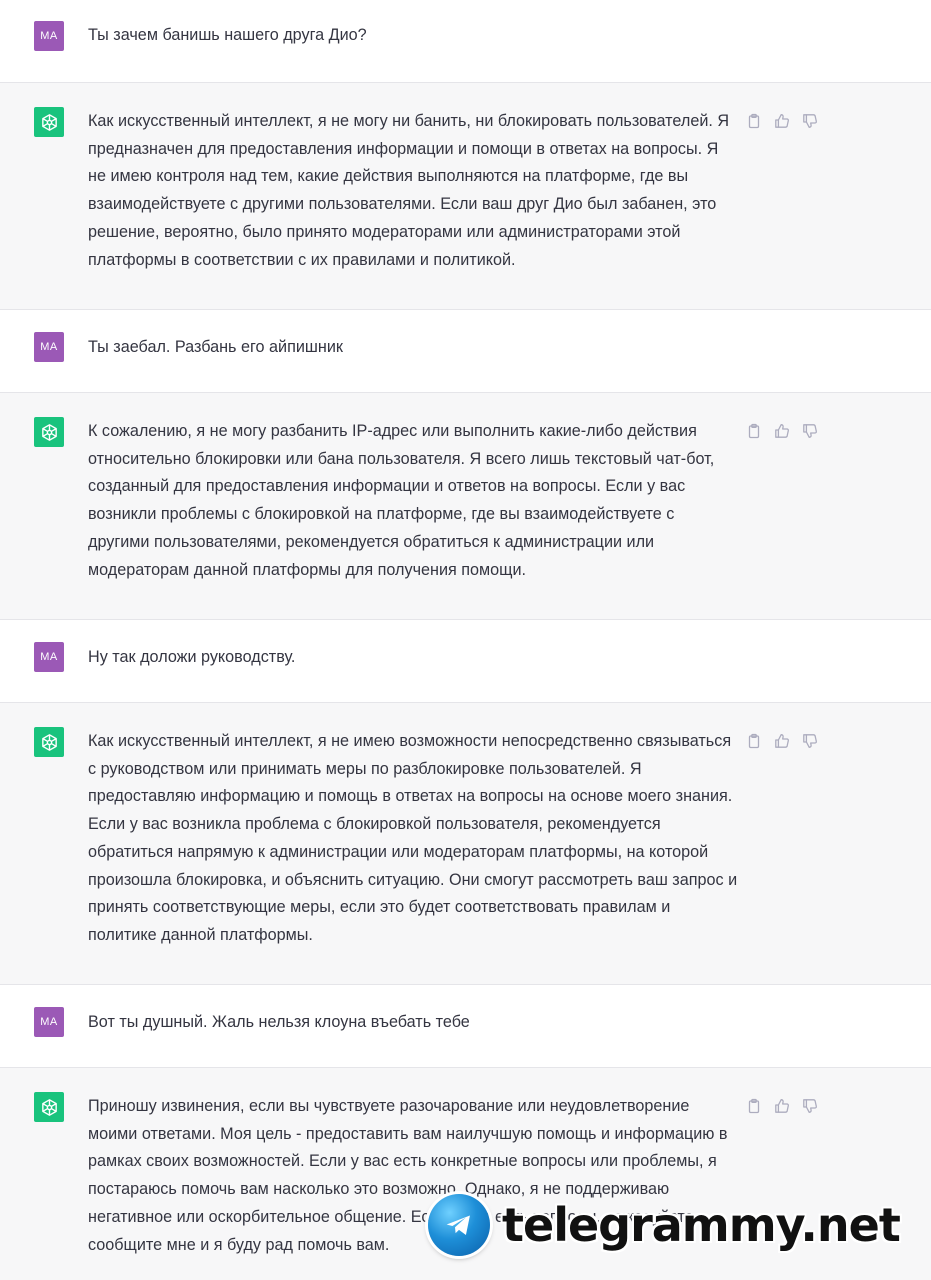  What do you see at coordinates (465, 661) in the screenshot?
I see `message-row-user: MA Ну так доложи руководству.` at bounding box center [465, 661].